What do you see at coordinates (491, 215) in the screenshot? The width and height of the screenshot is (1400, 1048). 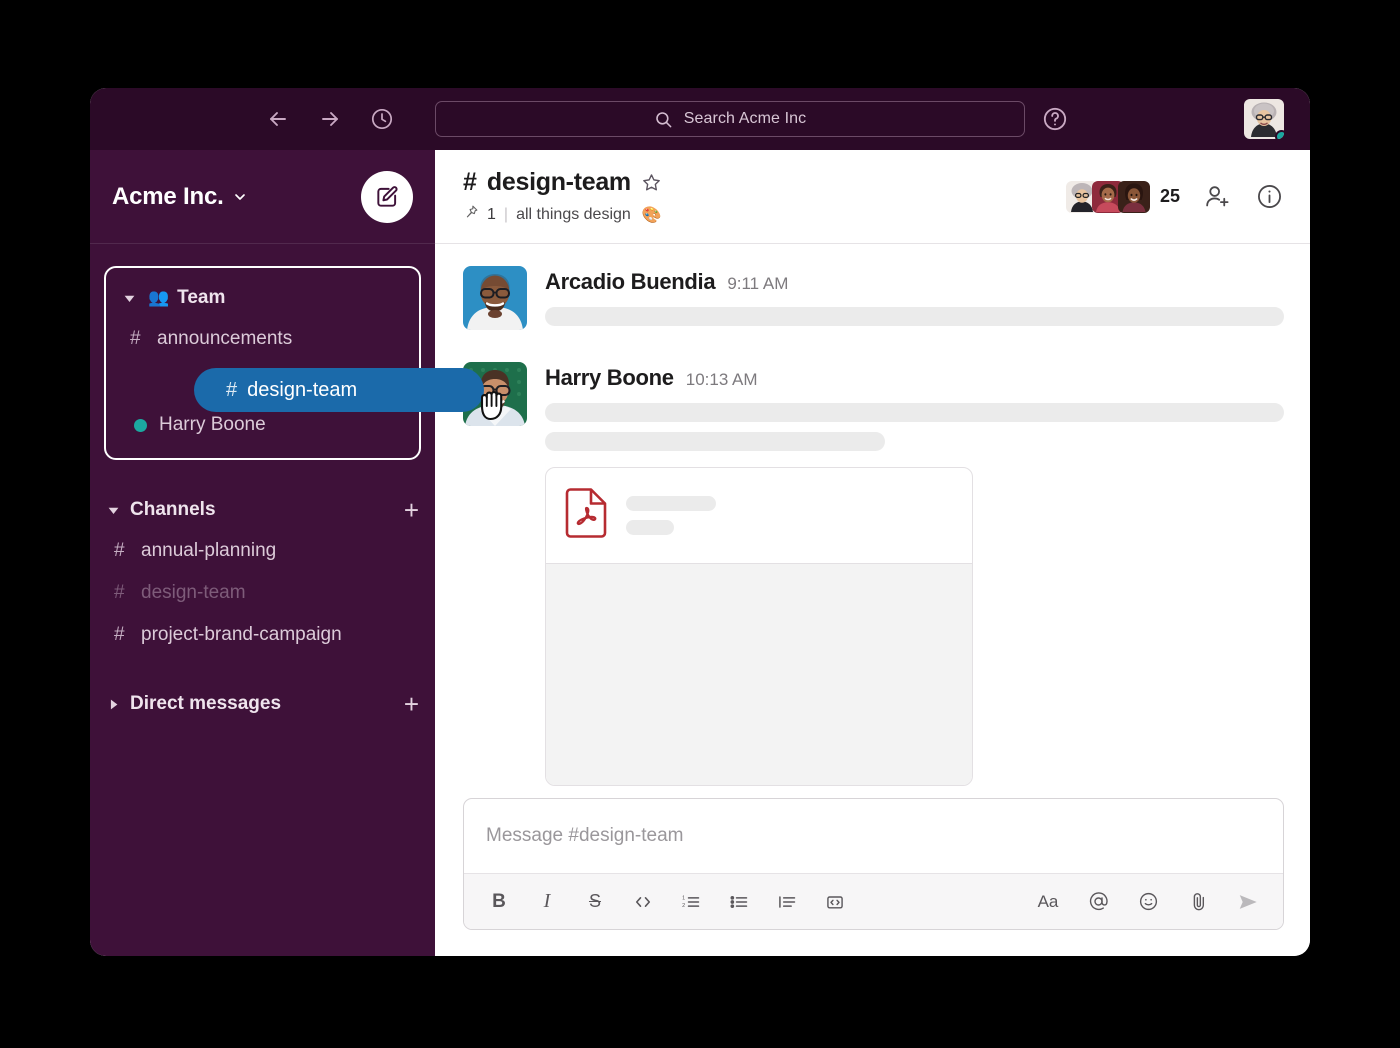 I see `pin-count: 1` at bounding box center [491, 215].